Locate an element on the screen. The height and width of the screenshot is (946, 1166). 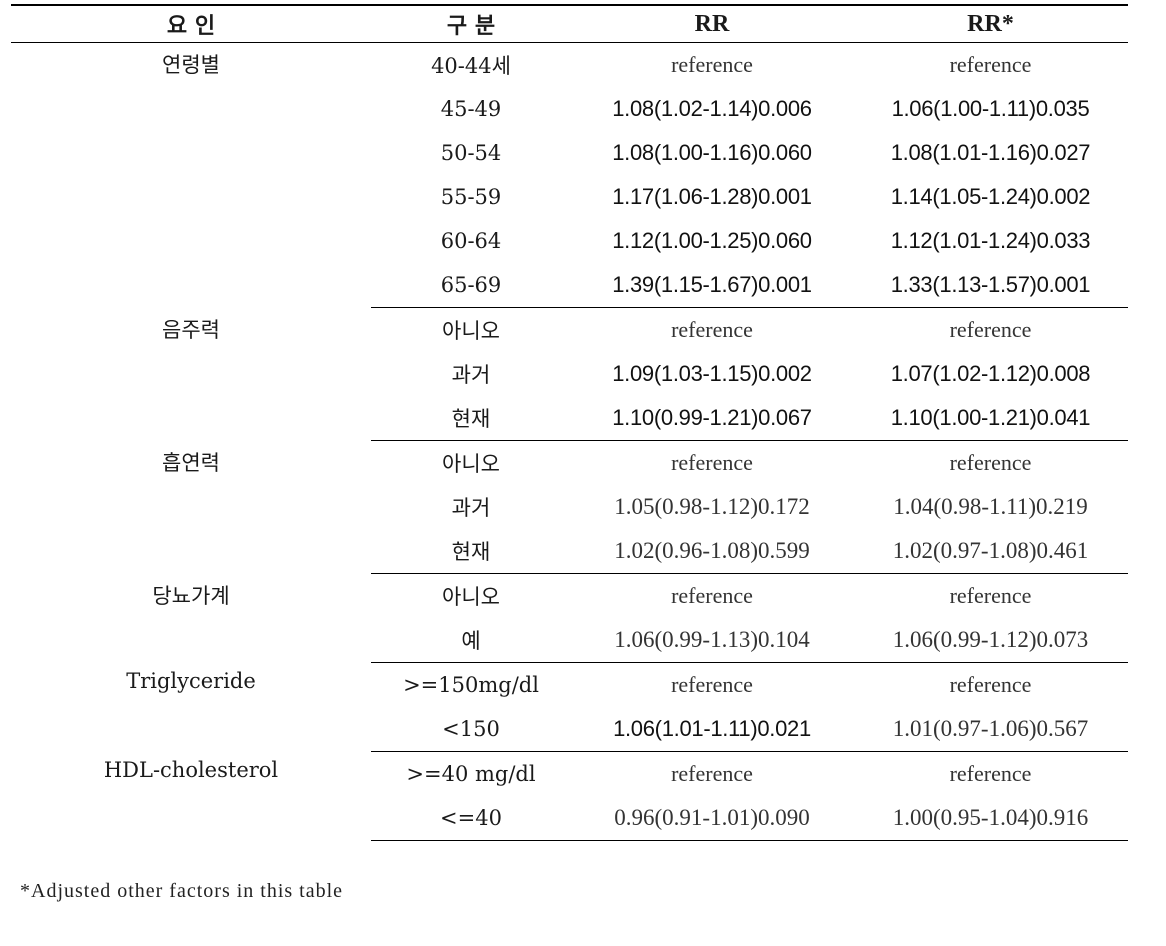
category-cell: 50-54 is located at coordinates (471, 153).